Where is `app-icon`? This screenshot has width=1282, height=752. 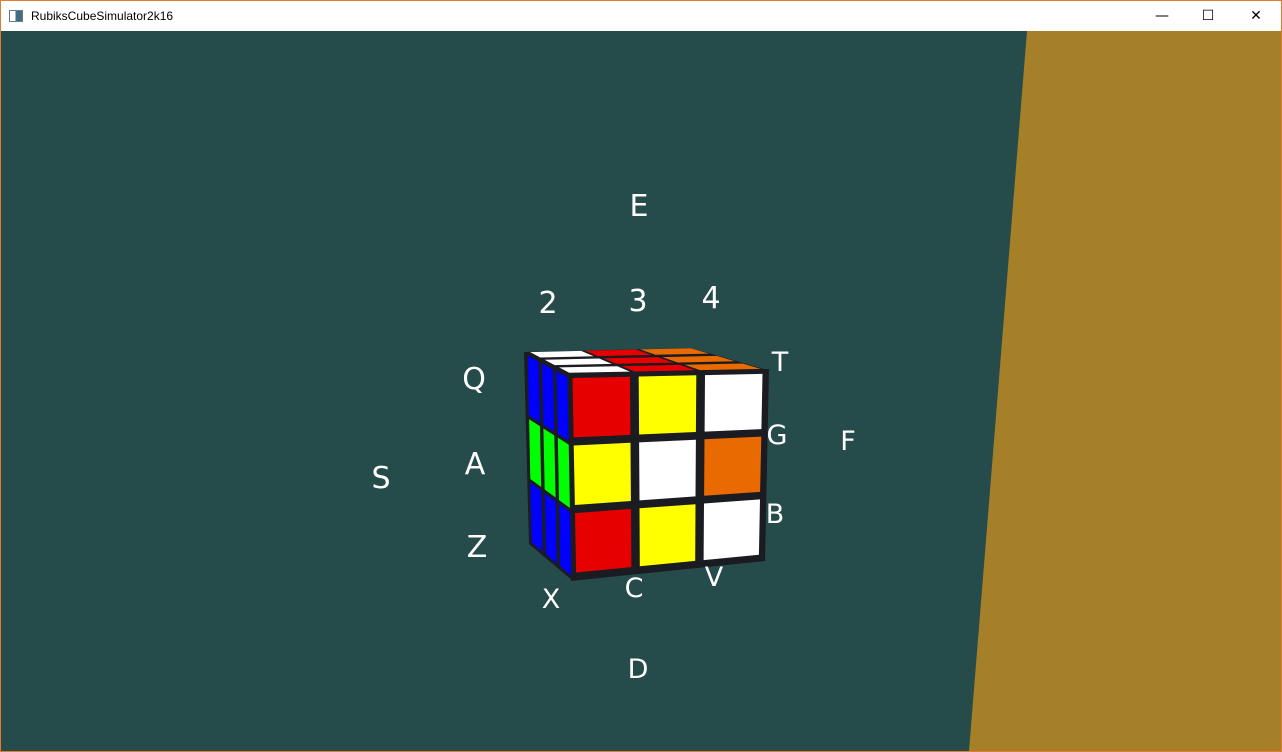
app-icon is located at coordinates (16, 16).